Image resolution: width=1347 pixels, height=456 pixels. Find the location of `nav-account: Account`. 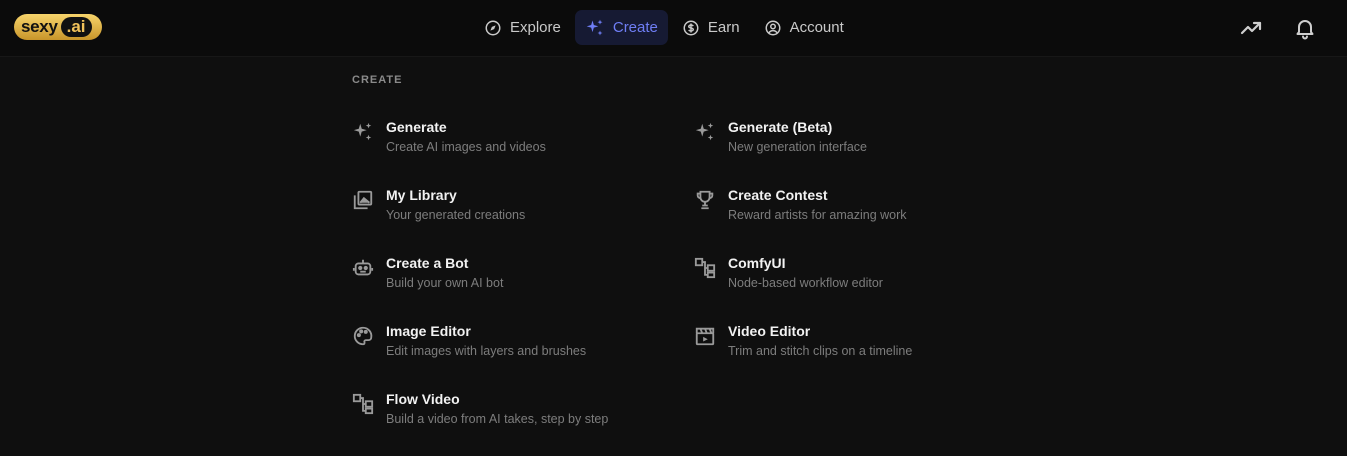

nav-account: Account is located at coordinates (804, 27).